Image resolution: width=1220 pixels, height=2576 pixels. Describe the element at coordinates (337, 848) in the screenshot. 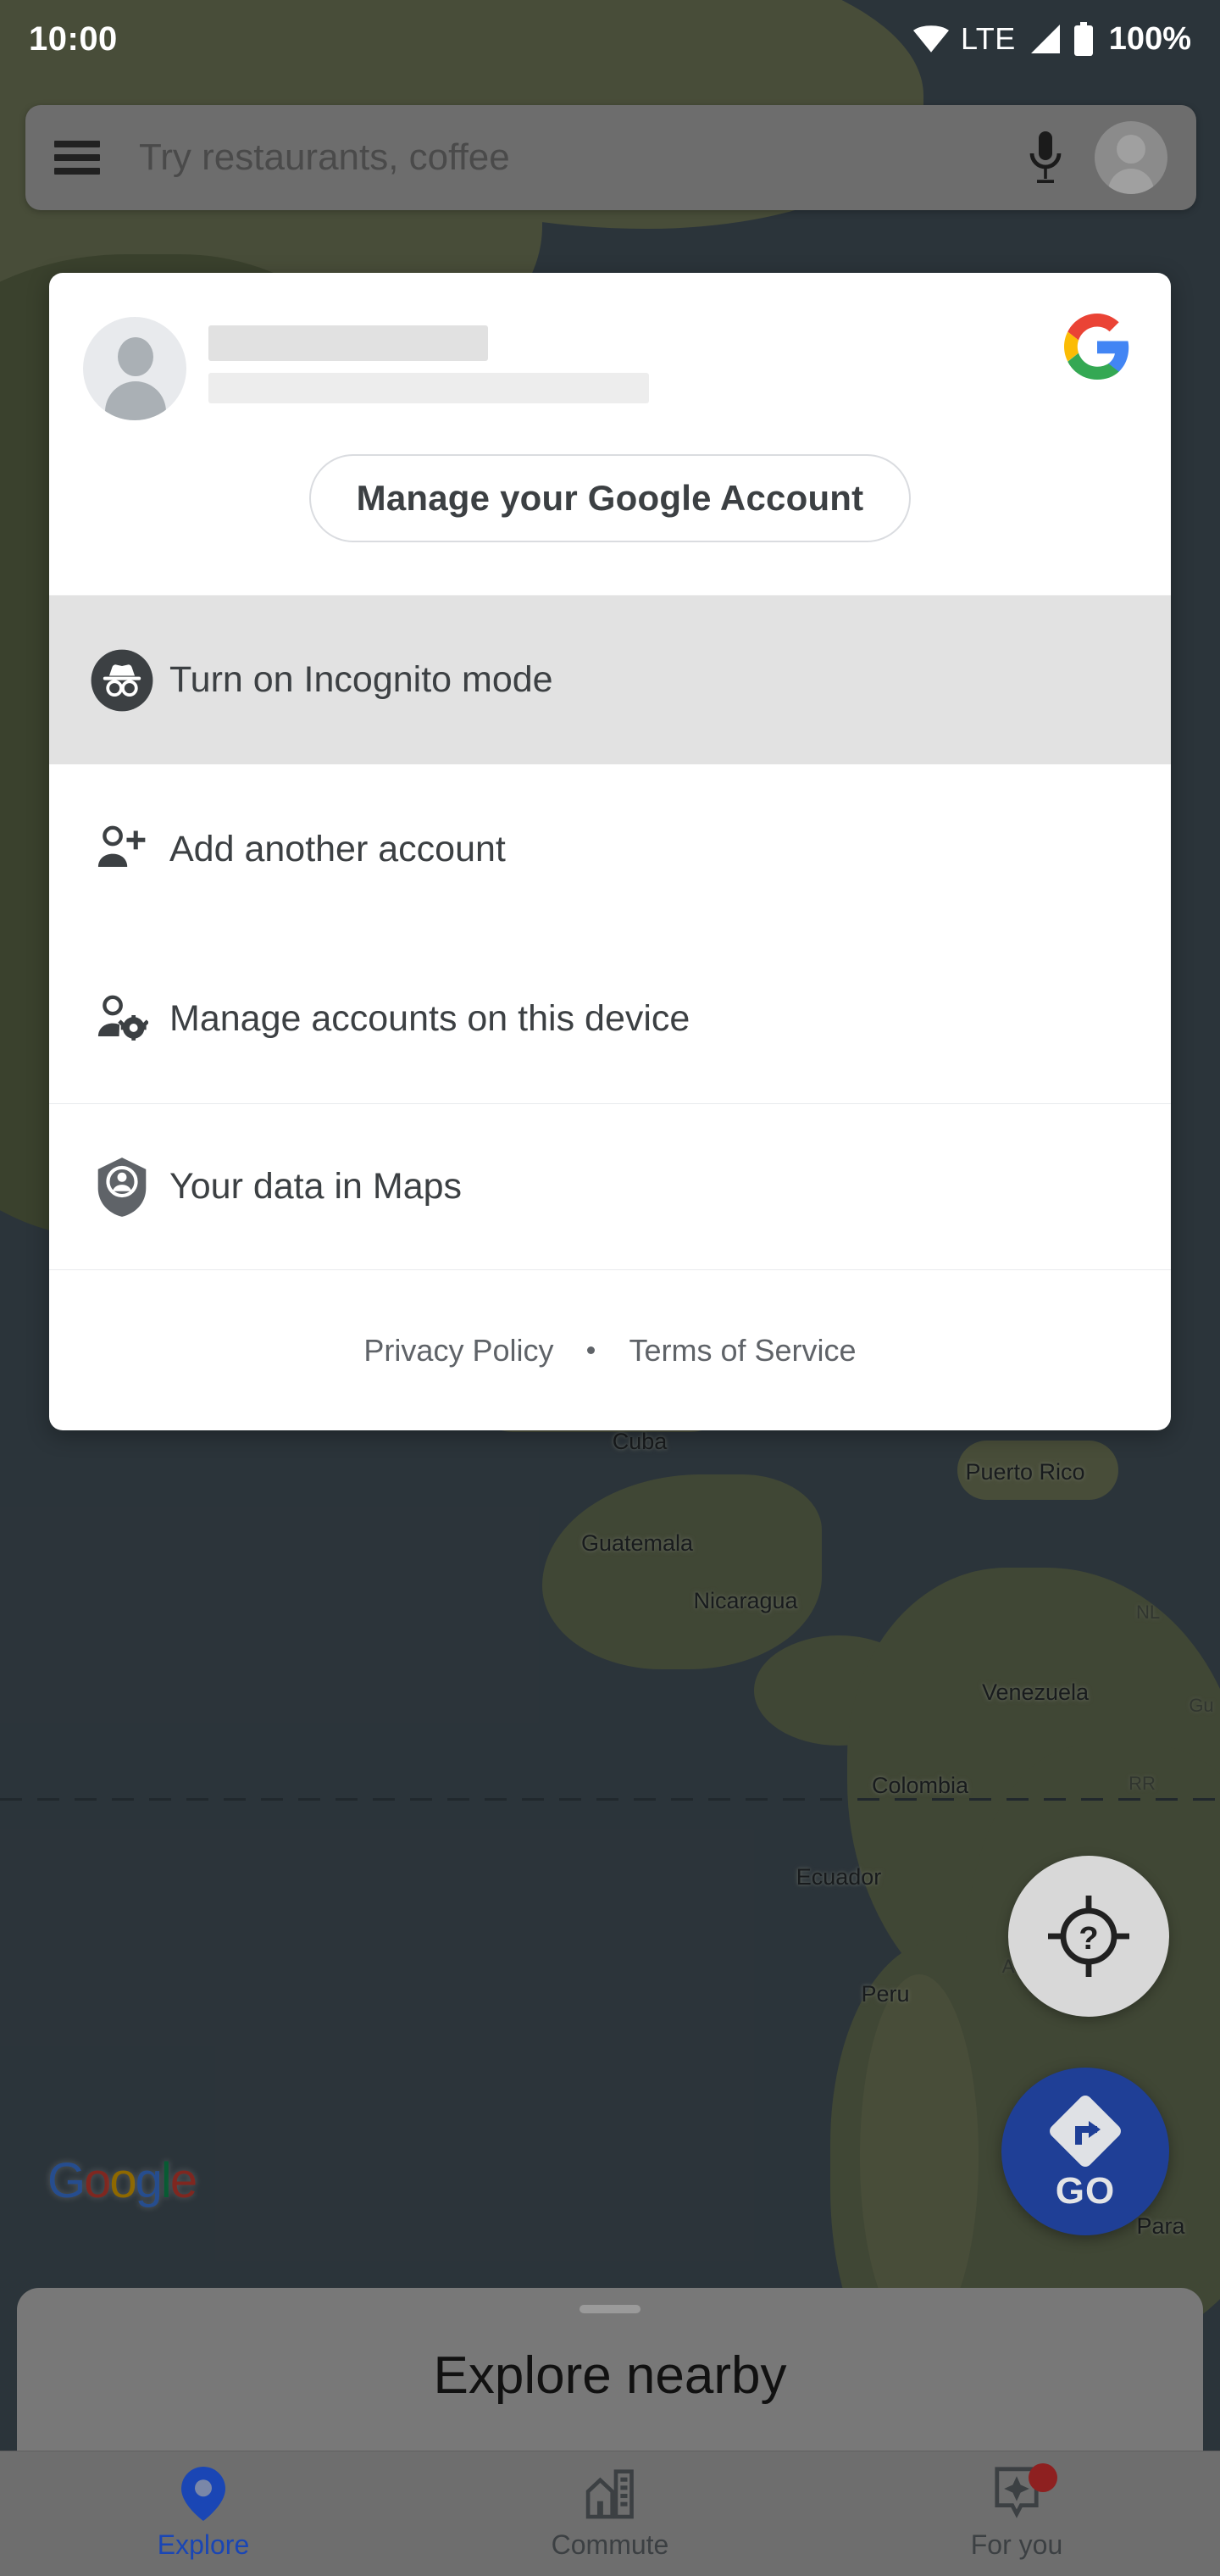

I see `menu-item-label: Add another account` at that location.